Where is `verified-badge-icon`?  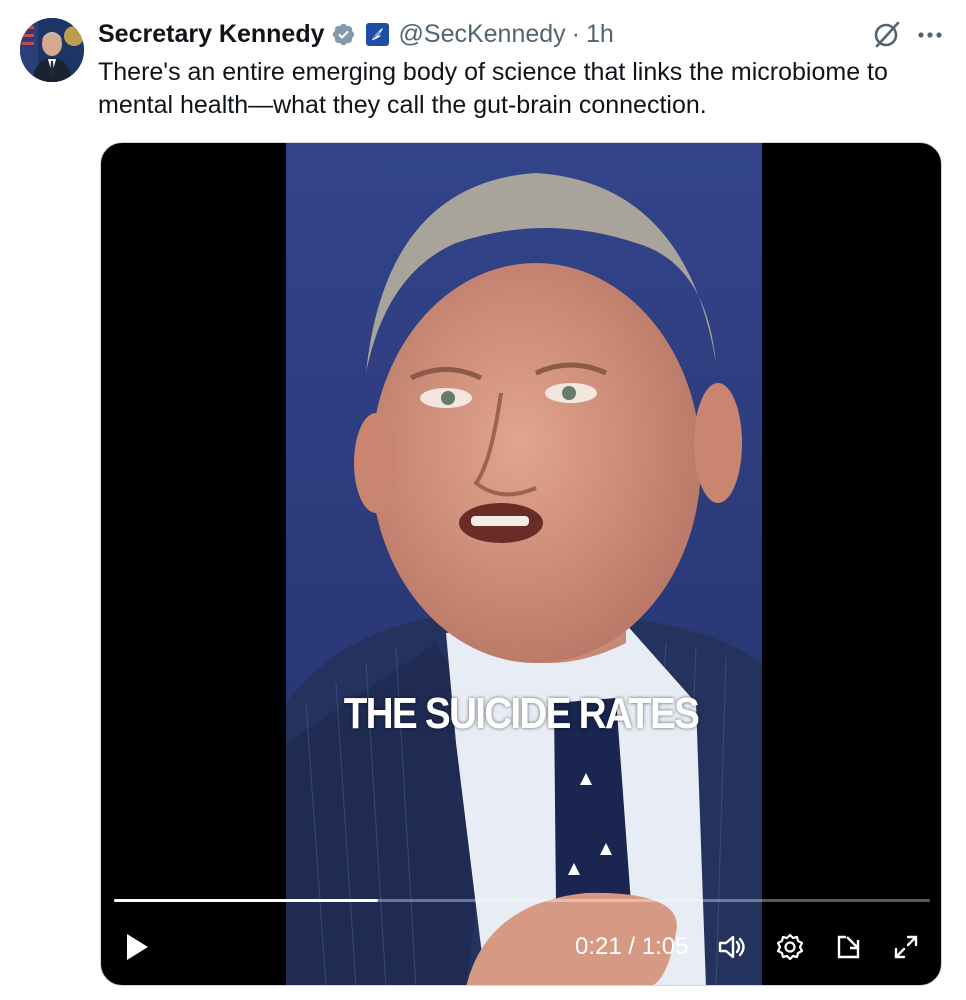
verified-badge-icon is located at coordinates (343, 34).